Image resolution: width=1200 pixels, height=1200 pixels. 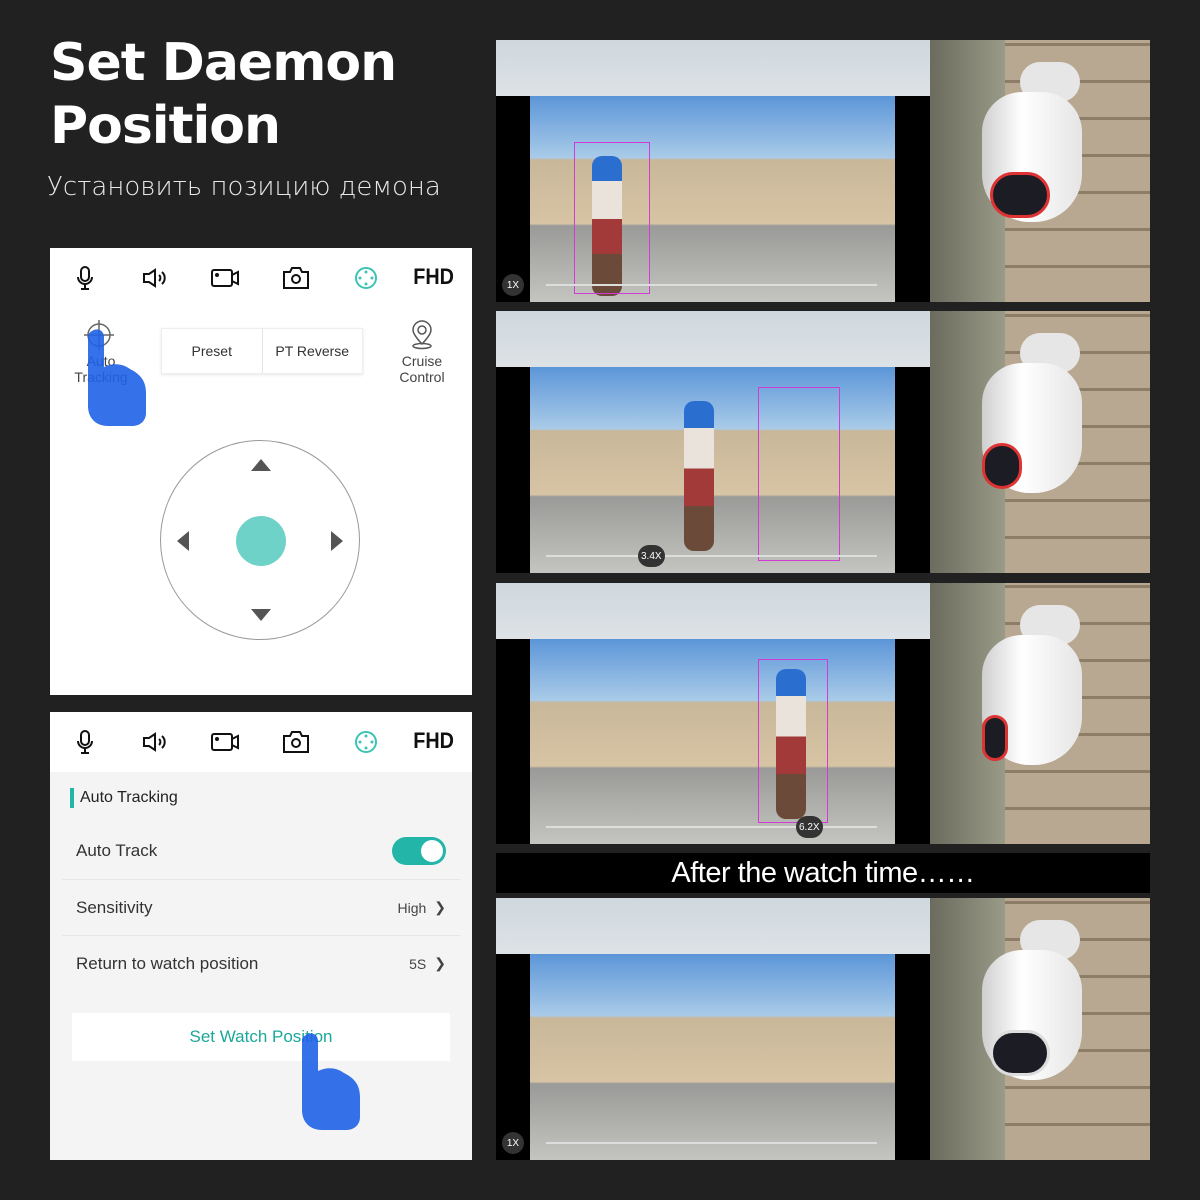 What do you see at coordinates (183, 541) in the screenshot?
I see `arrow-left-icon` at bounding box center [183, 541].